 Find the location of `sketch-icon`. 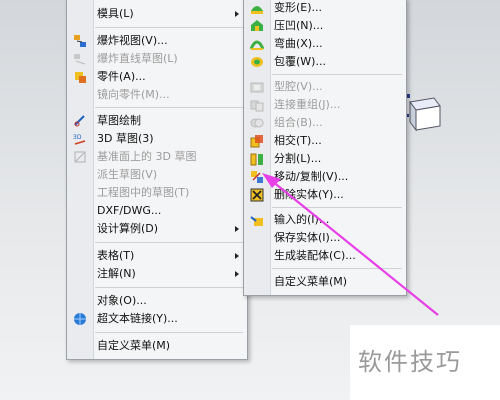

sketch-icon is located at coordinates (79, 121).